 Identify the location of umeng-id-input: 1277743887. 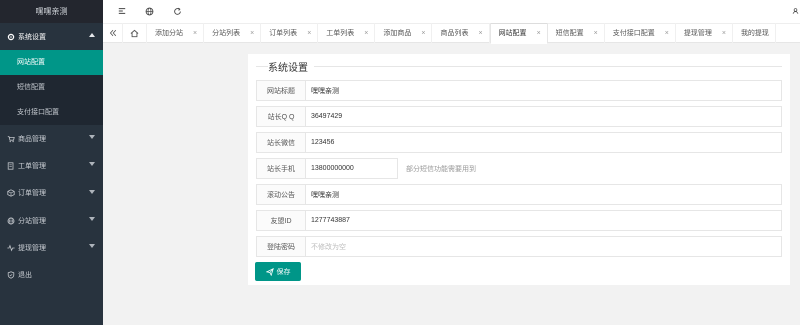
(544, 220).